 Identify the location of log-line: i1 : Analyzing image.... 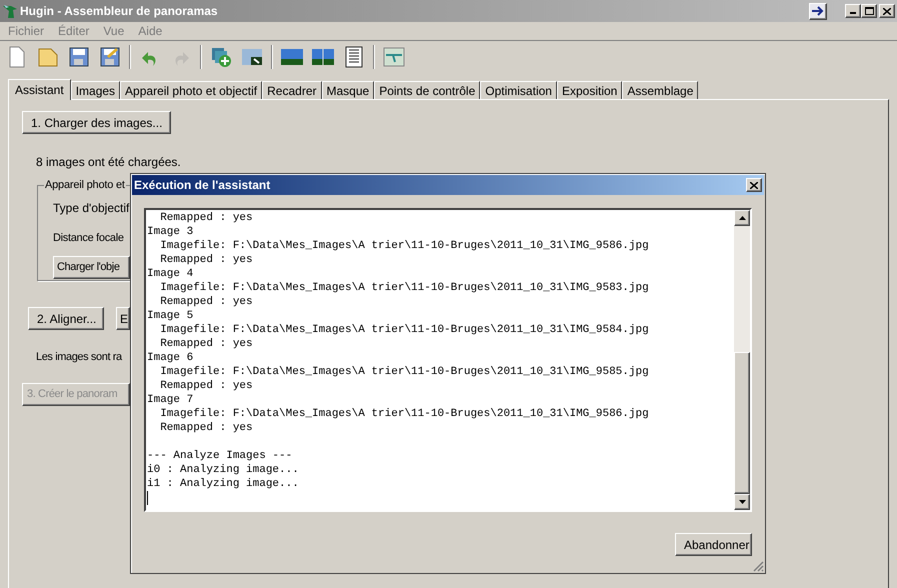
(223, 484).